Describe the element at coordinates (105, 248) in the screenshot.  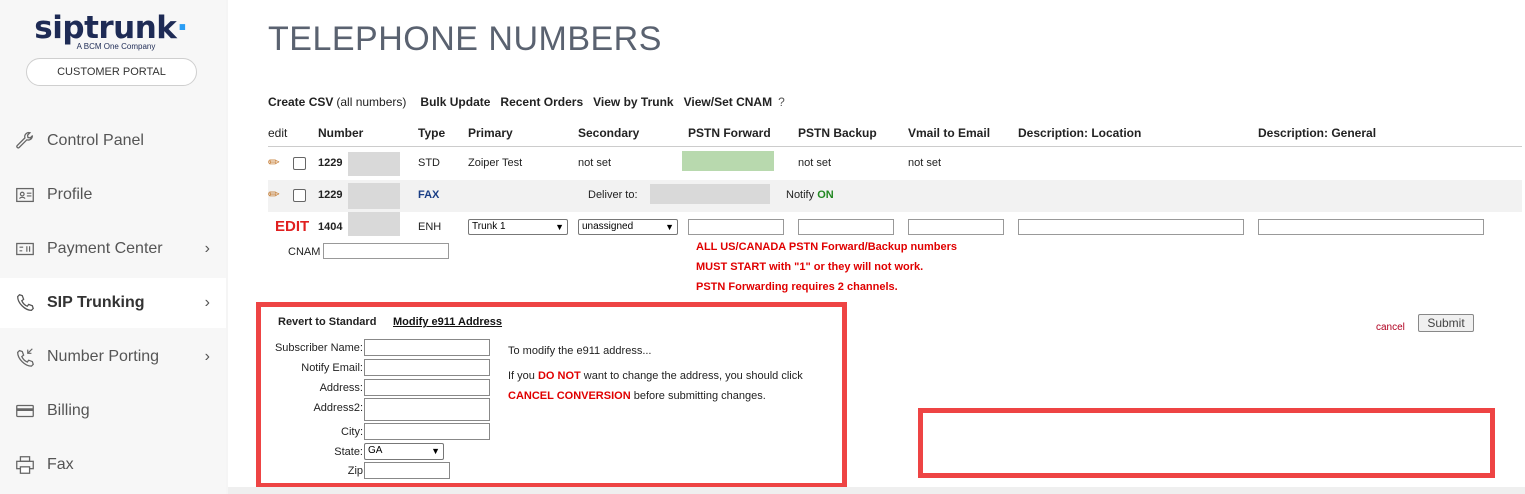
I see `sidebar-item-label: Payment Center` at that location.